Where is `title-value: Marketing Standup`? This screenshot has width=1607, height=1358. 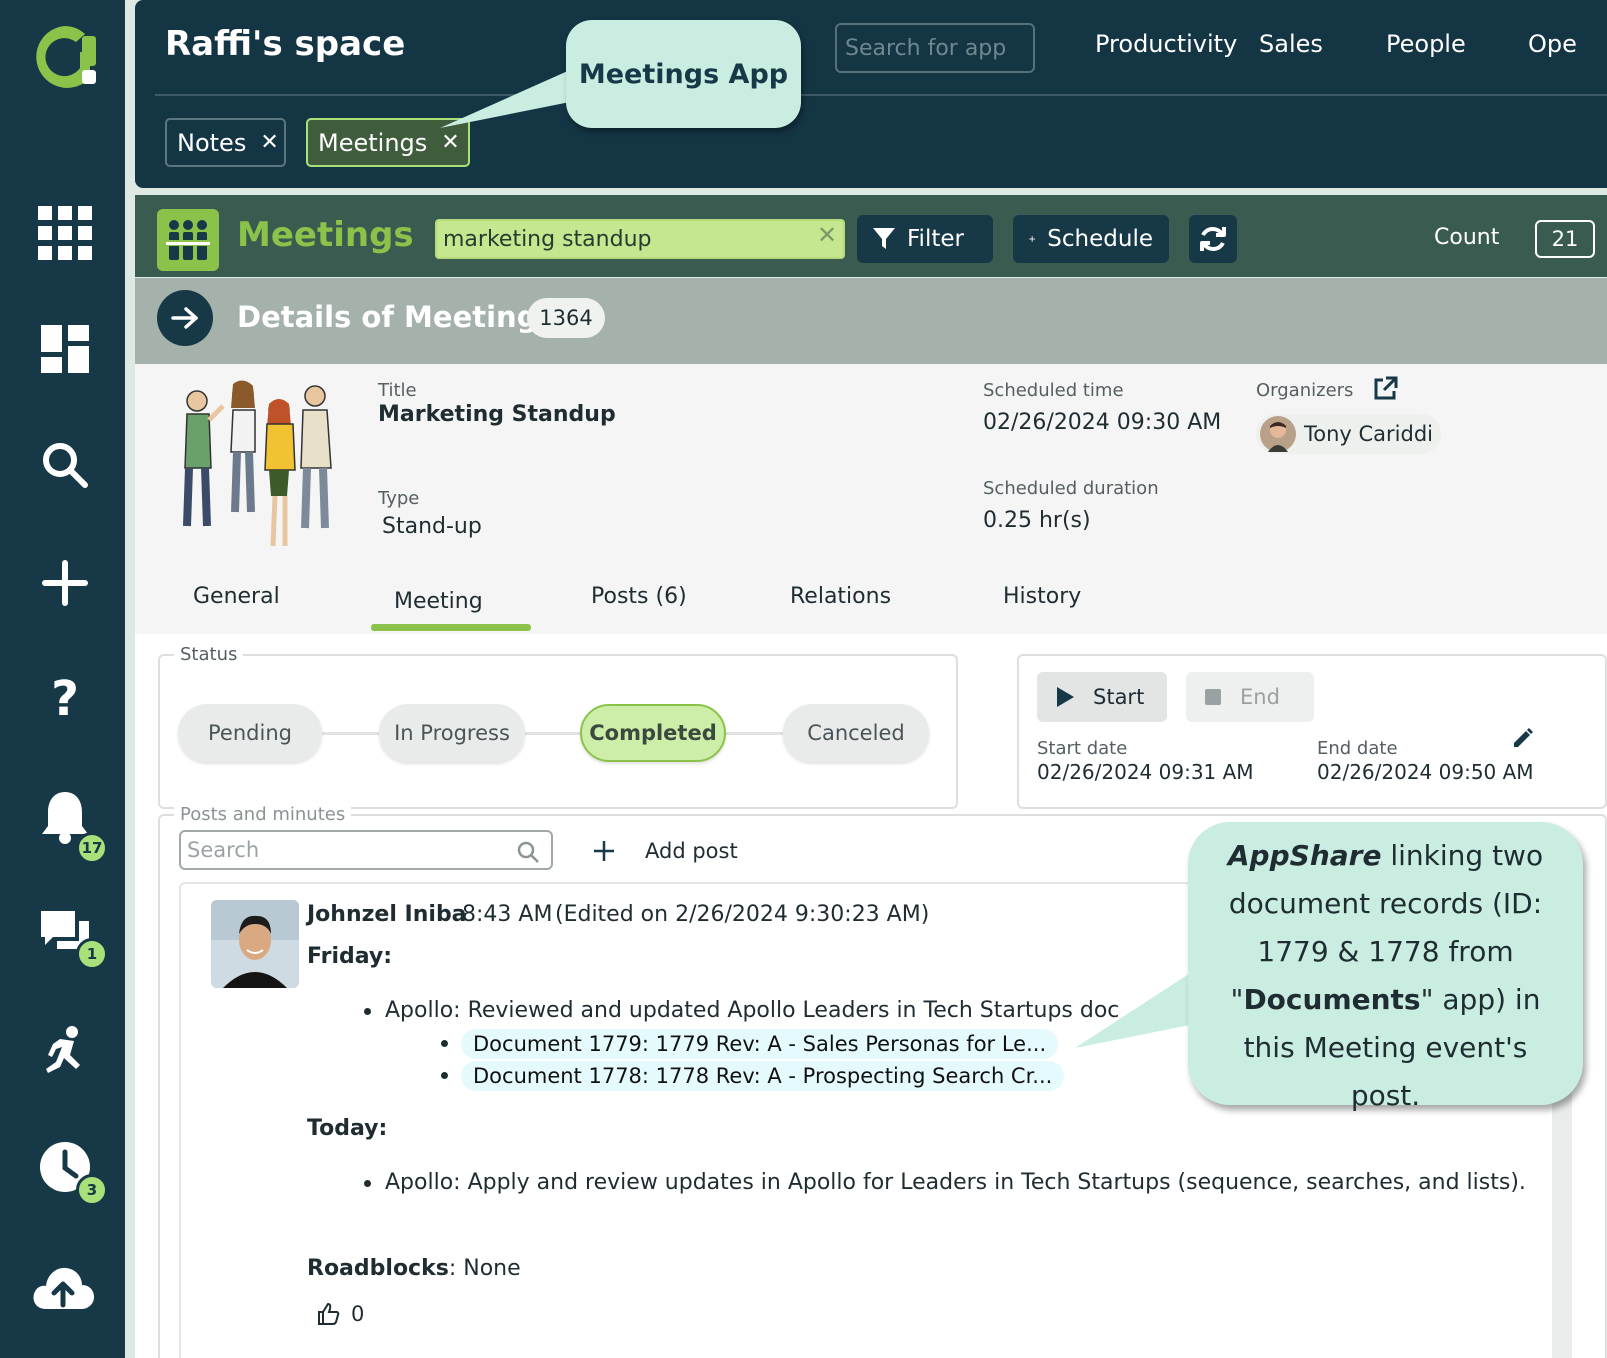
title-value: Marketing Standup is located at coordinates (497, 414).